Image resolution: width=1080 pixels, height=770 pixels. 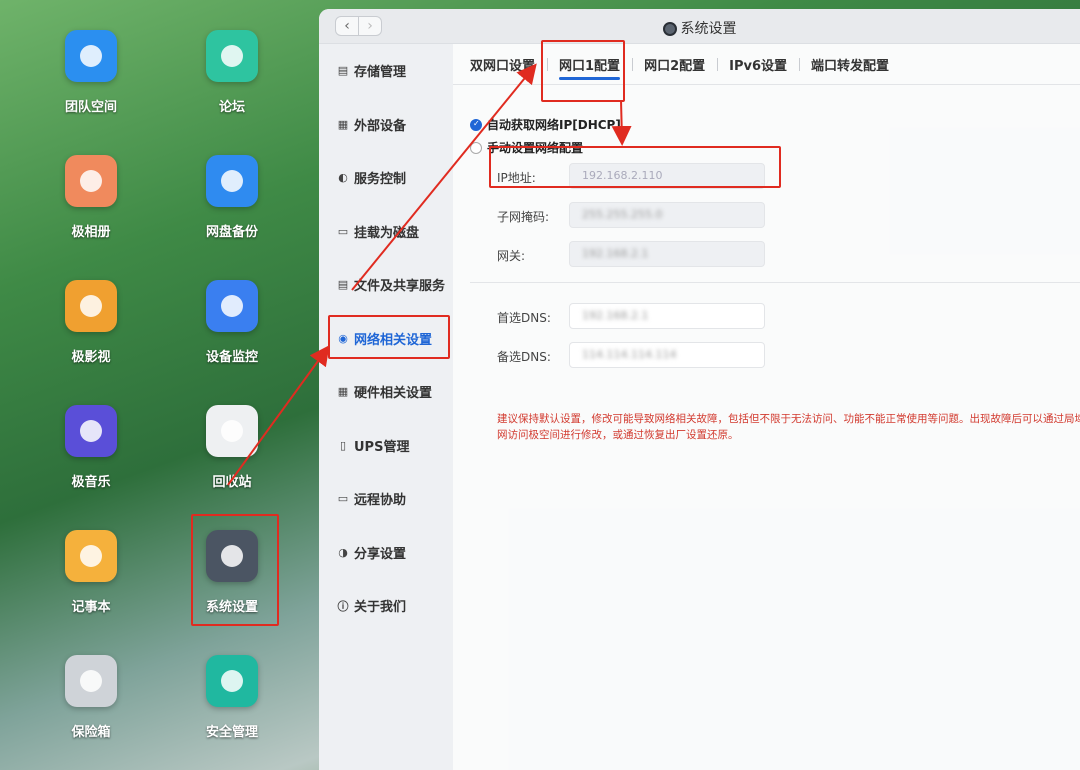 I want to click on file-share-icon: ▤, so click(x=343, y=285).